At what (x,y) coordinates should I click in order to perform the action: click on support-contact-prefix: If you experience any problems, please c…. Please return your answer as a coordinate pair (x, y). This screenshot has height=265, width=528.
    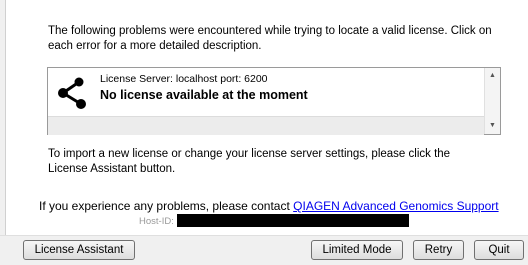
    Looking at the image, I should click on (166, 206).